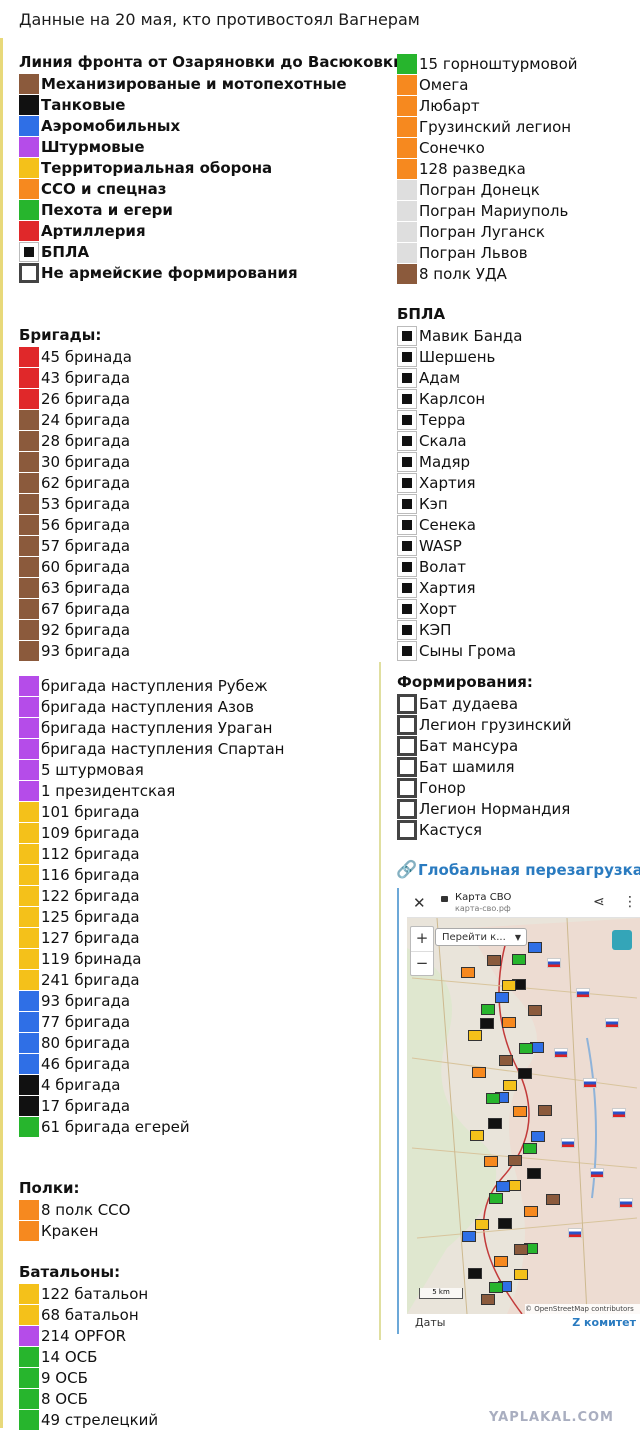 The image size is (640, 1448). What do you see at coordinates (495, 808) in the screenshot?
I see `formation-label: Легион Нормандия` at bounding box center [495, 808].